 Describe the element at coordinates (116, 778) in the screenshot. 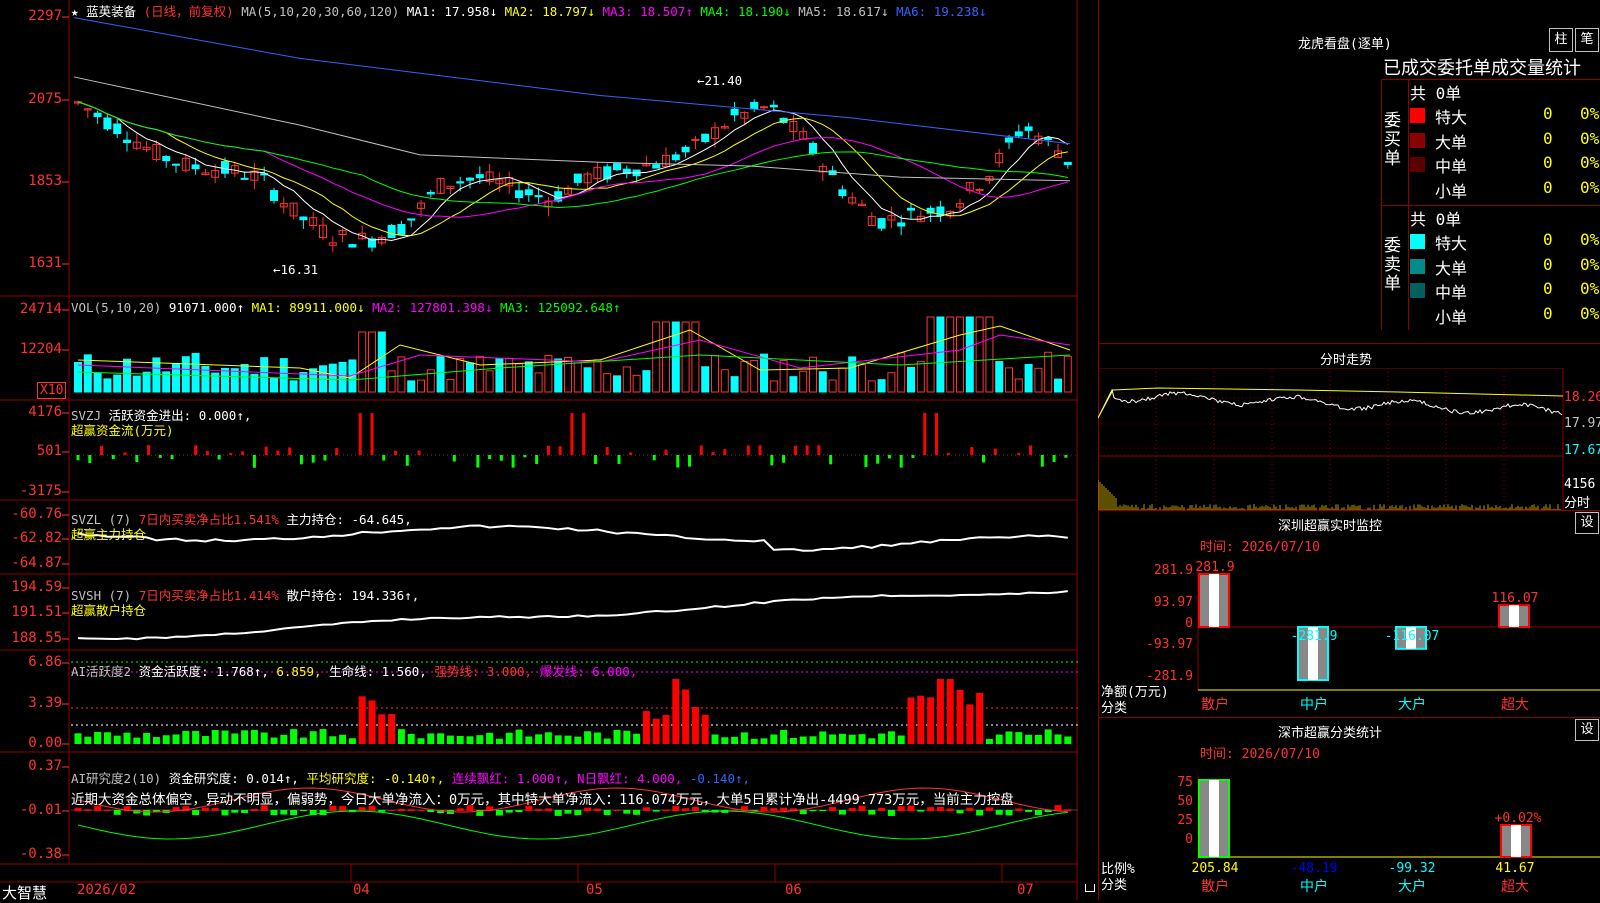

I see `air-label: AI研究度2(10)` at that location.